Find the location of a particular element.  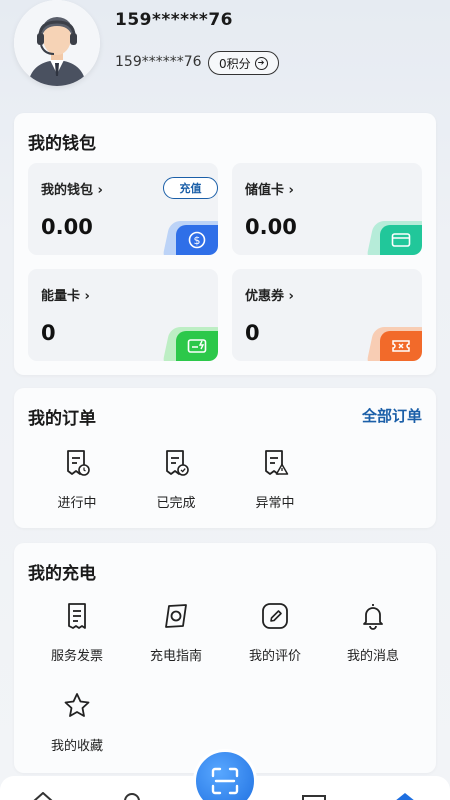

service-invoice: 服务发票 is located at coordinates (77, 632).